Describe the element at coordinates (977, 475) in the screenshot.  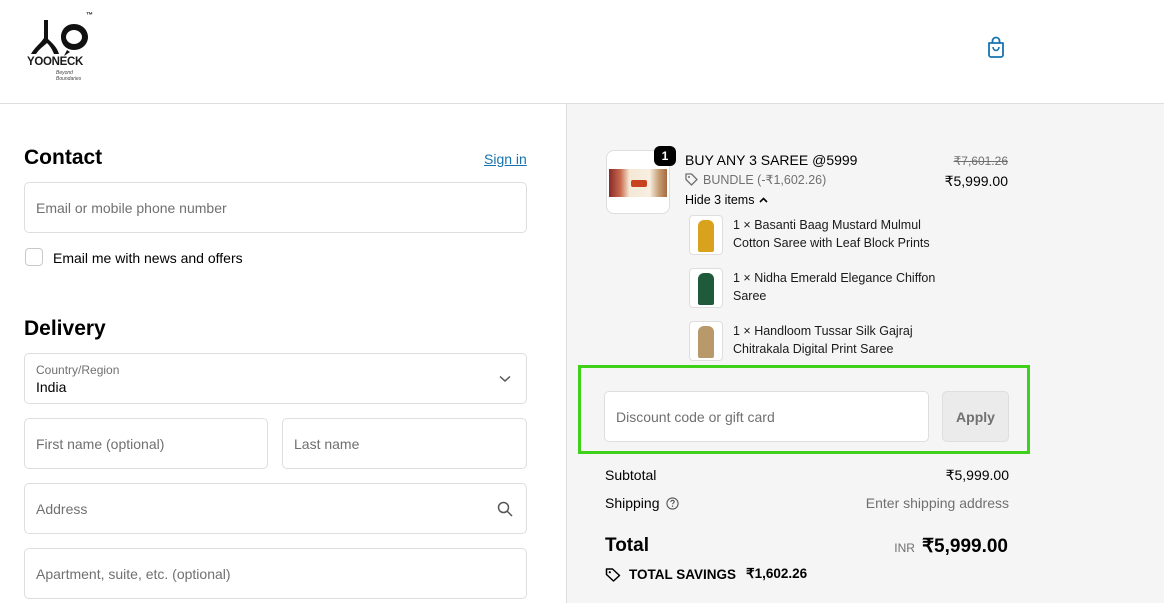
I see `subtotal-value: ₹5,999.00` at that location.